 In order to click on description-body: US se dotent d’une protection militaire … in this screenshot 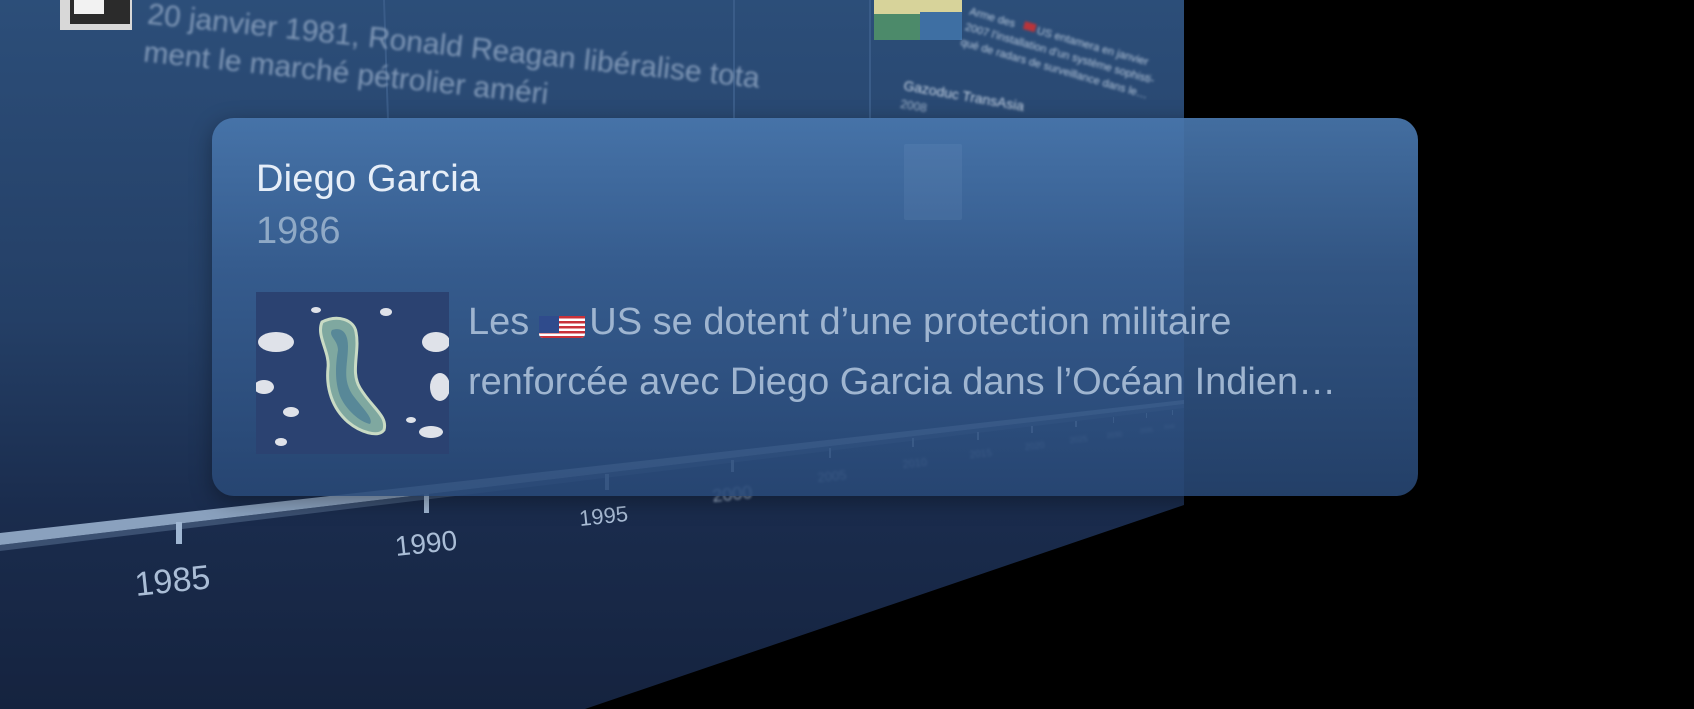, I will do `click(902, 352)`.